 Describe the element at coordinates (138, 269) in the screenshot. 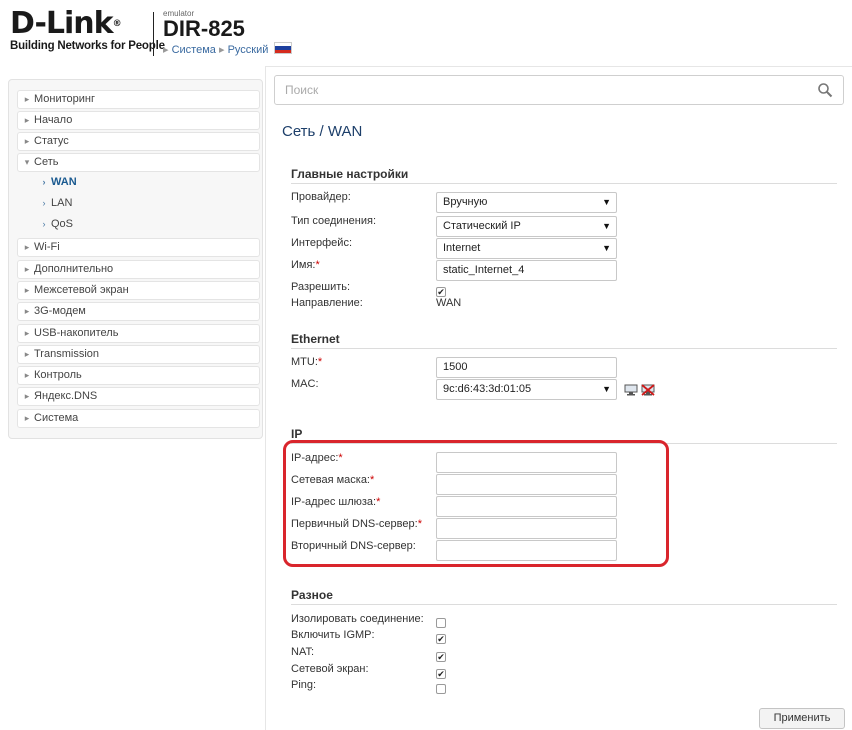

I see `sidebar-item-advanced: ▸ Дополнительно` at that location.